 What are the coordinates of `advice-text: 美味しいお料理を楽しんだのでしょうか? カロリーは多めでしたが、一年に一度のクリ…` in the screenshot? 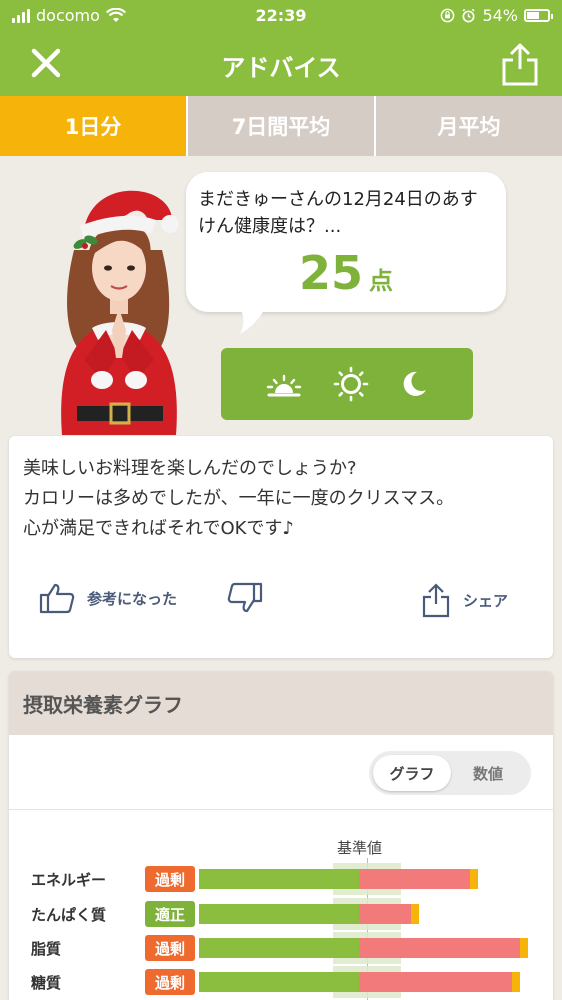 It's located at (238, 499).